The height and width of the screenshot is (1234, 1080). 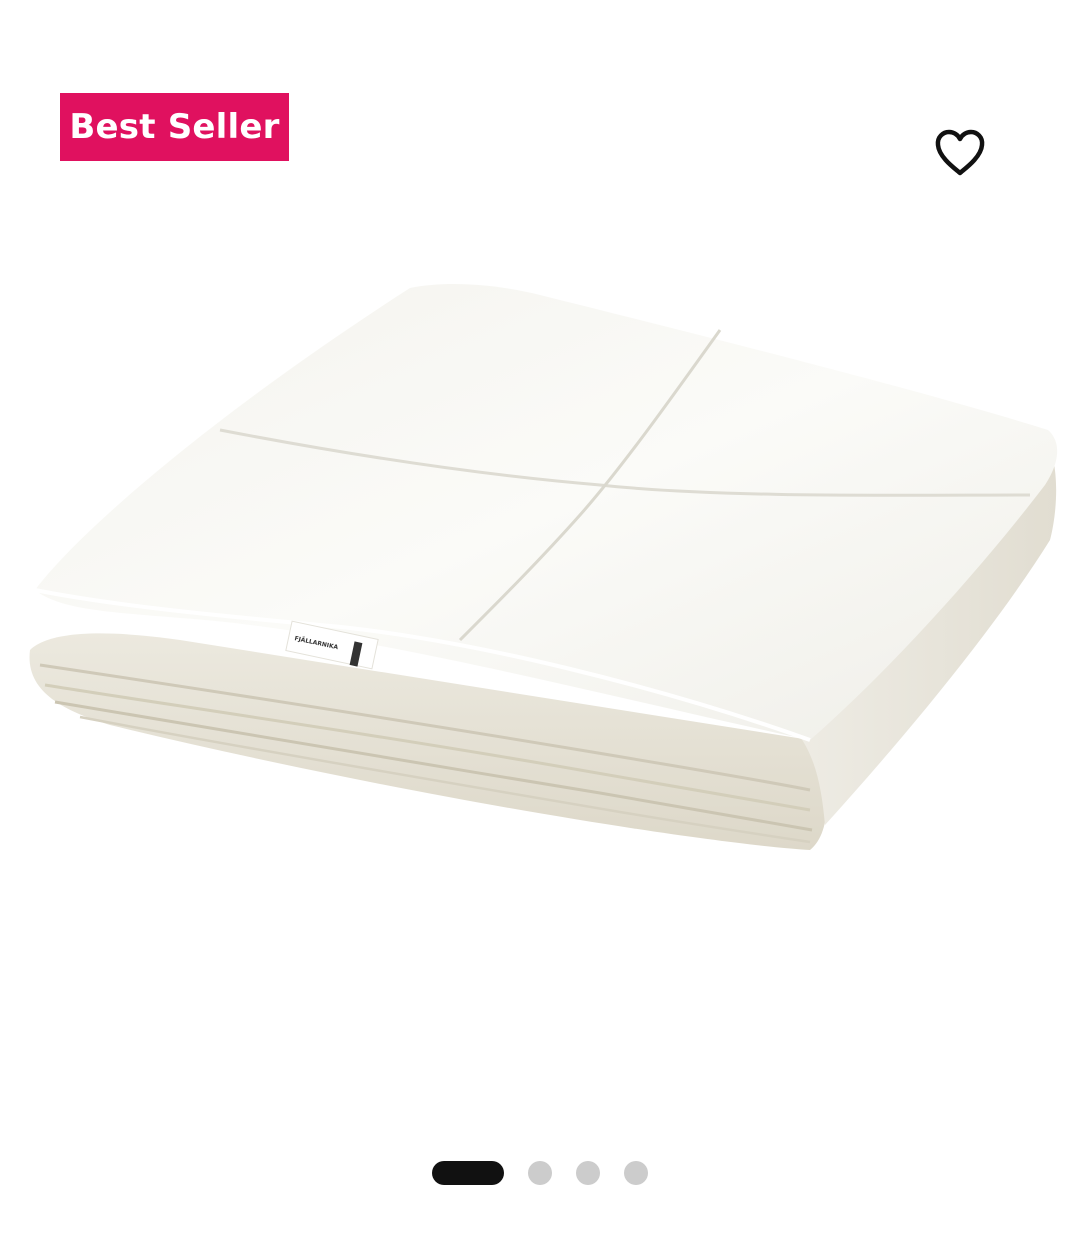 I want to click on favorite-button, so click(x=960, y=153).